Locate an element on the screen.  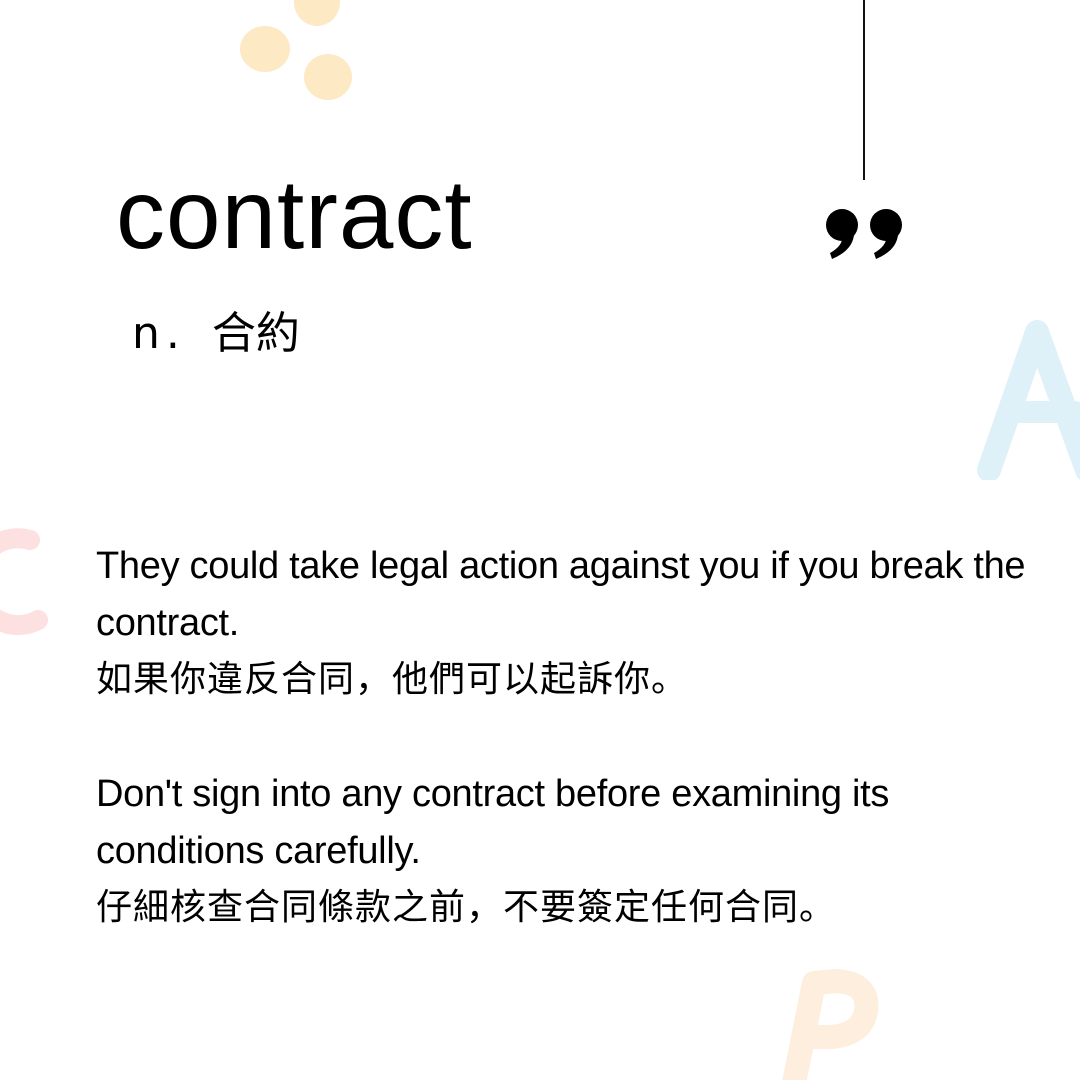
decor-letter-c is located at coordinates (24, 582).